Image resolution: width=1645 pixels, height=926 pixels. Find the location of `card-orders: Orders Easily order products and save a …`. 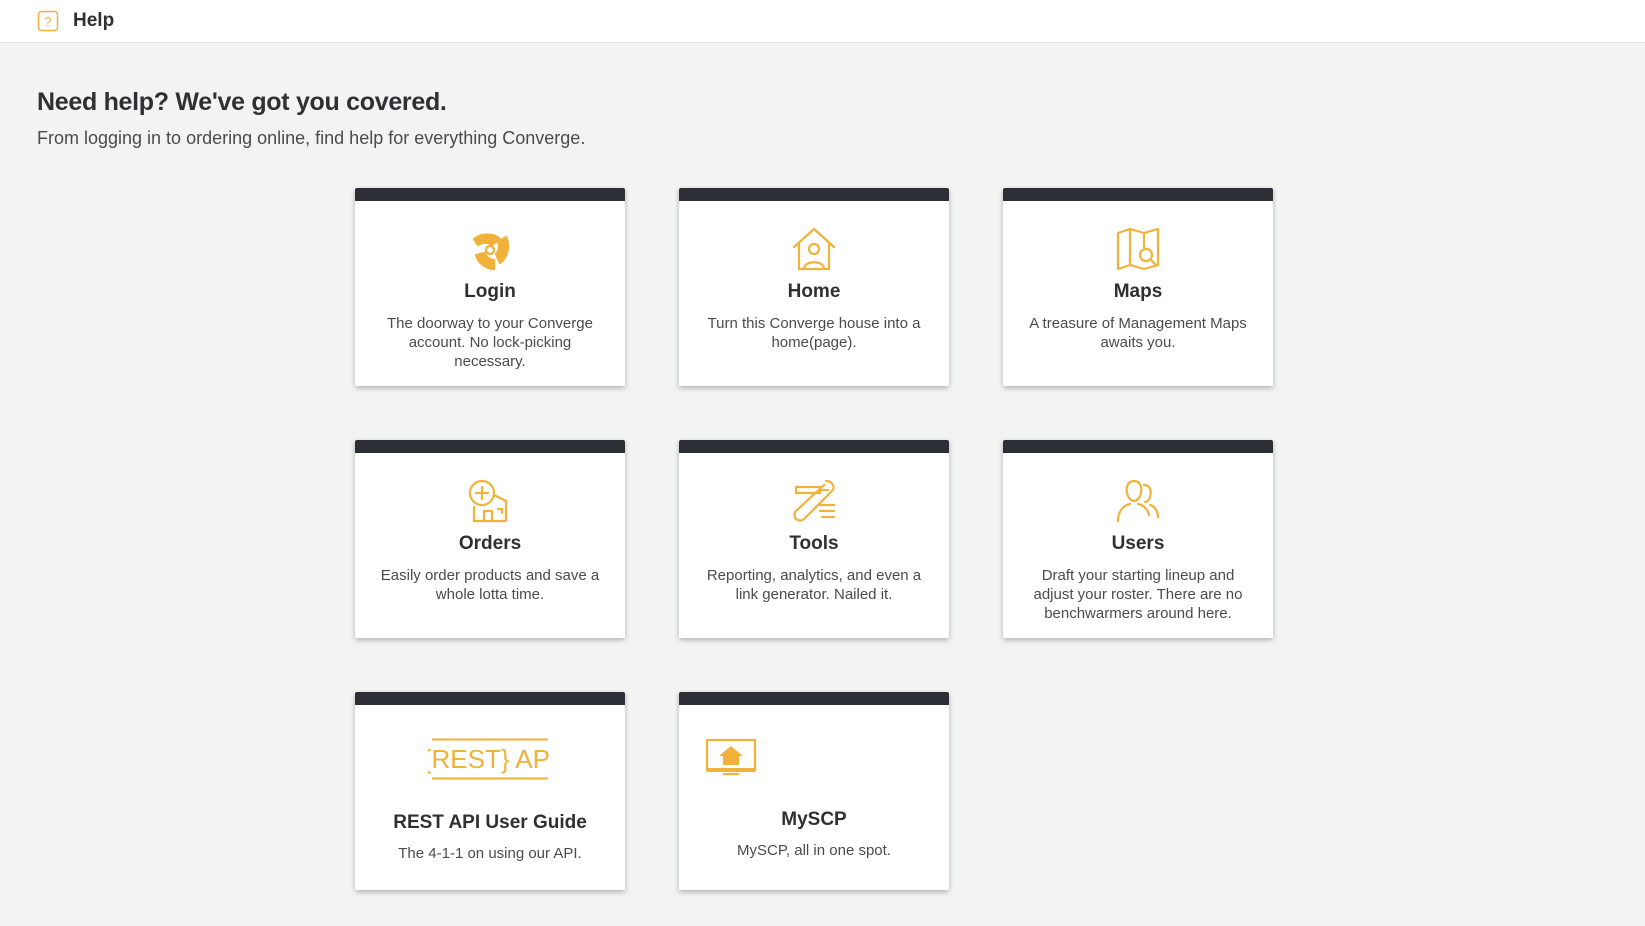

card-orders: Orders Easily order products and save a … is located at coordinates (490, 539).